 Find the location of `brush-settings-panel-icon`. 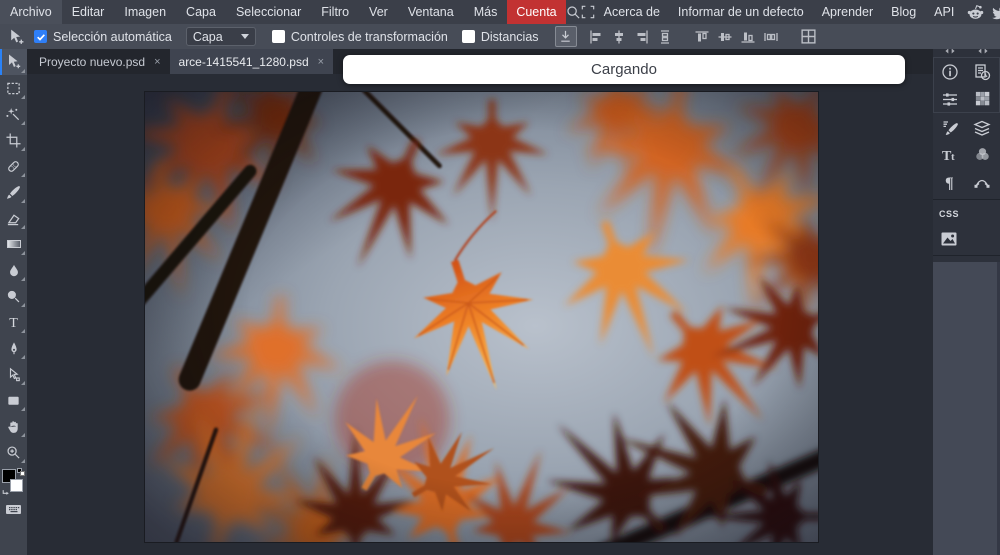

brush-settings-panel-icon is located at coordinates (950, 127).